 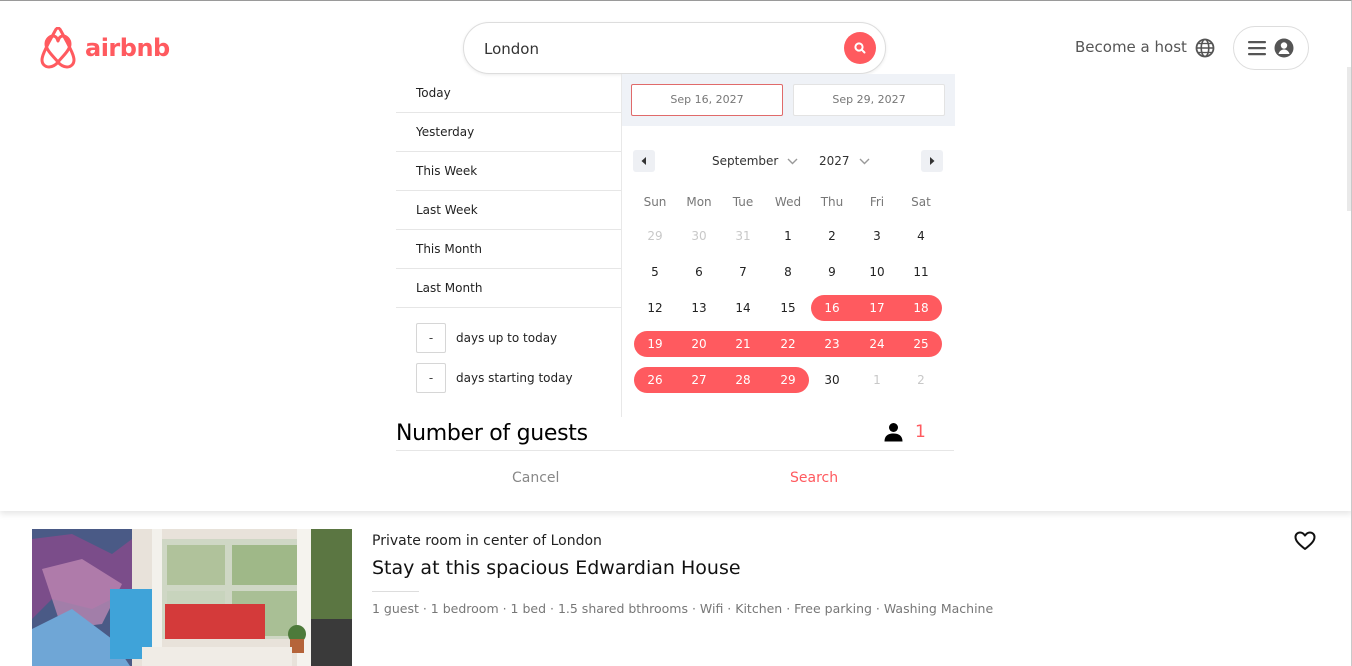 I want to click on listing-subtitle: Private room in center of London, so click(x=487, y=541).